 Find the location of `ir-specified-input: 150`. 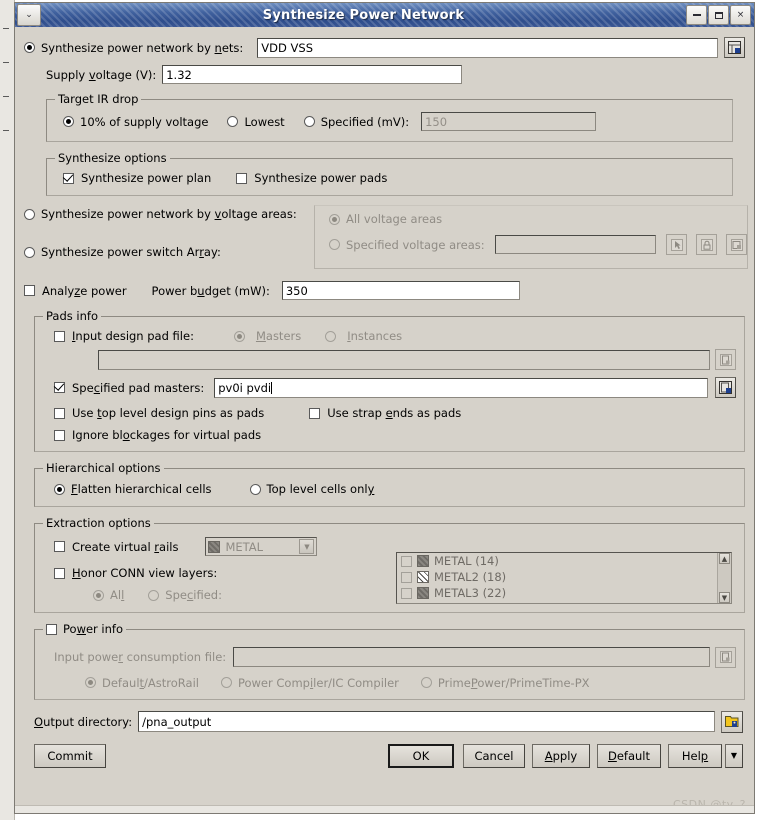

ir-specified-input: 150 is located at coordinates (509, 121).